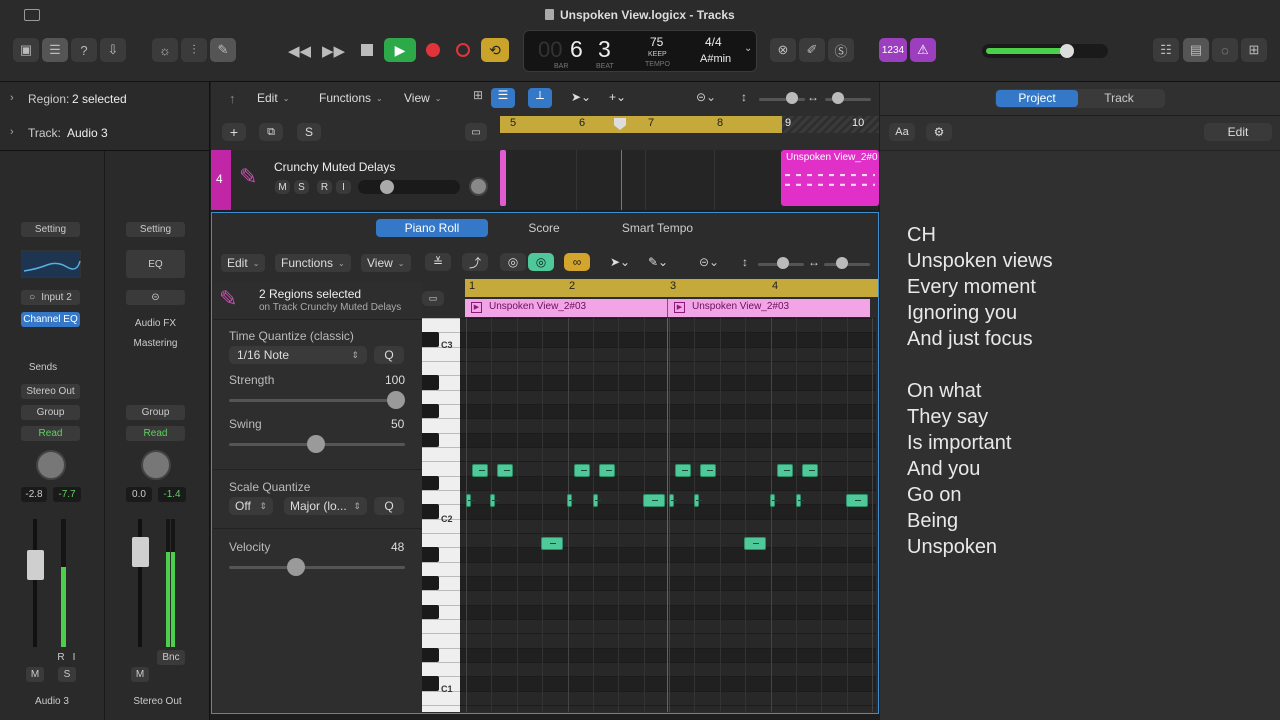  Describe the element at coordinates (566, 308) in the screenshot. I see `editor-region-1: ▶ Unspoken View_2#03` at that location.